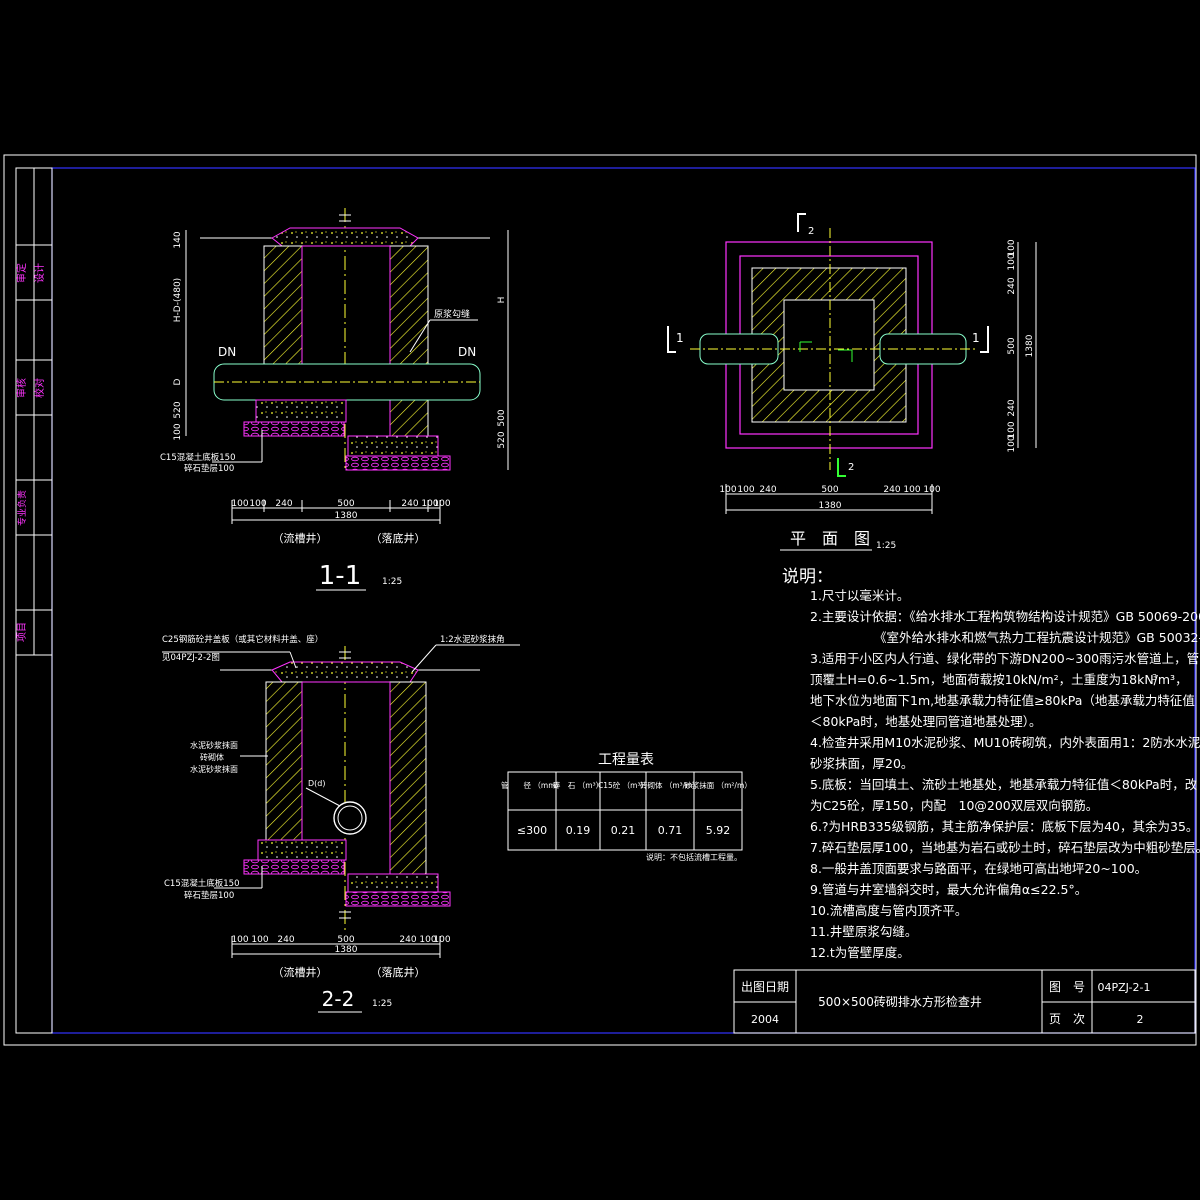 The height and width of the screenshot is (1200, 1200). What do you see at coordinates (409, 504) in the screenshot?
I see `s11-dim-bottom-5: 240` at bounding box center [409, 504].